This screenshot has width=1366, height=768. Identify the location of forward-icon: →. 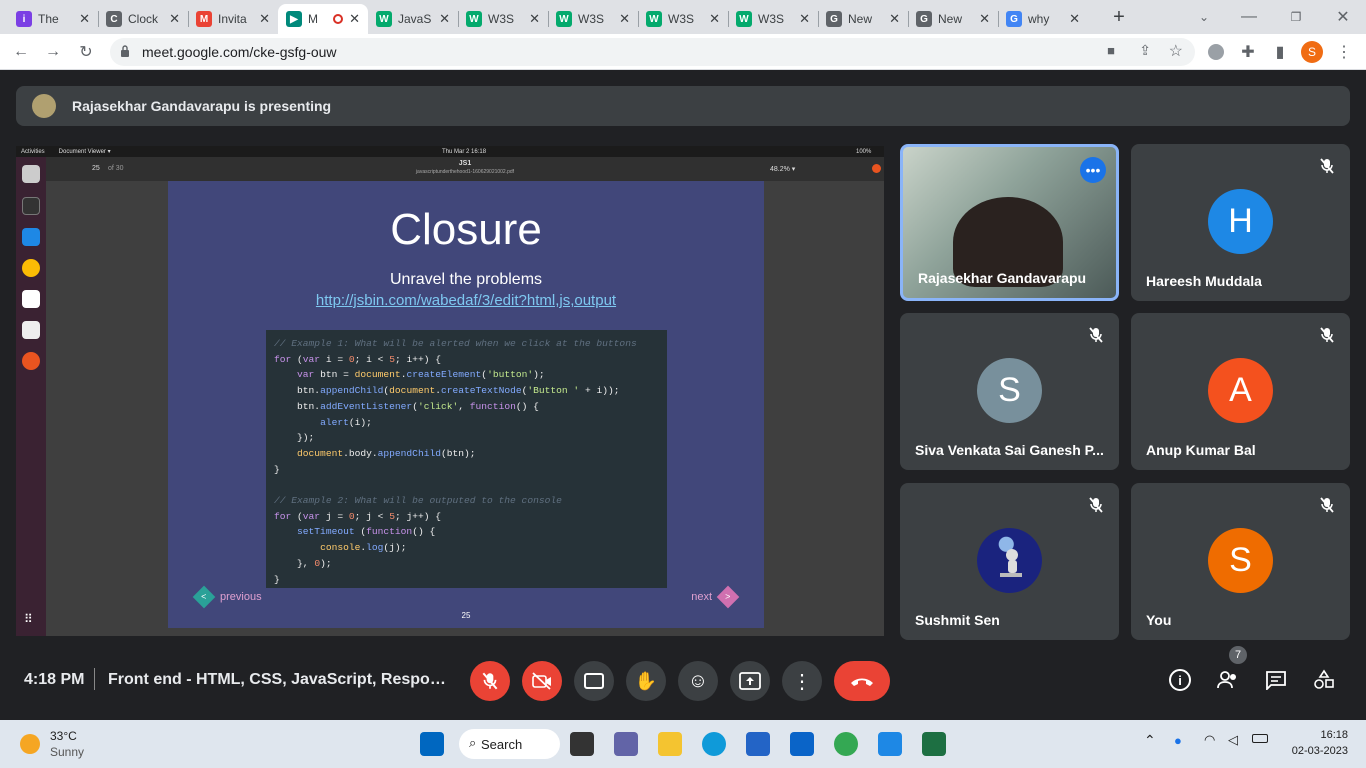
(53, 52).